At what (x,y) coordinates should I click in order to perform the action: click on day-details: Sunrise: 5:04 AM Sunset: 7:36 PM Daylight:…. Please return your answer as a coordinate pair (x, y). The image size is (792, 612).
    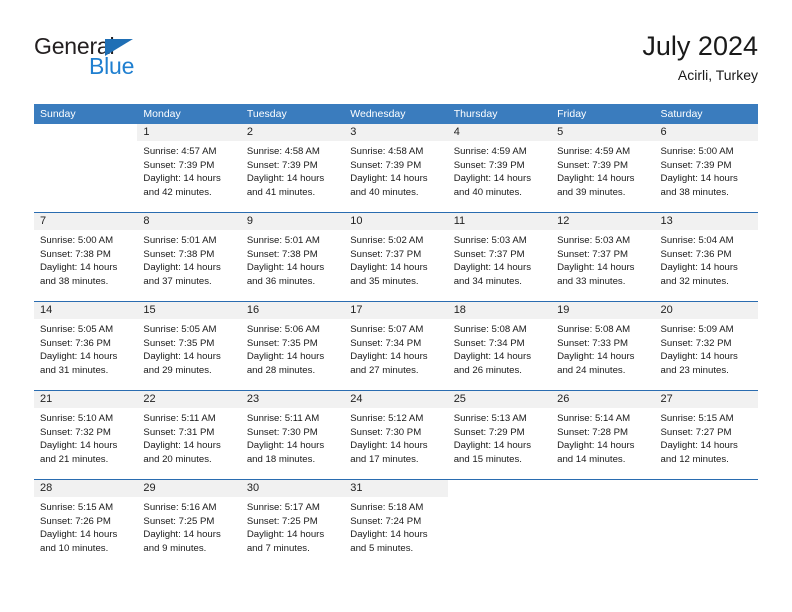
    Looking at the image, I should click on (706, 259).